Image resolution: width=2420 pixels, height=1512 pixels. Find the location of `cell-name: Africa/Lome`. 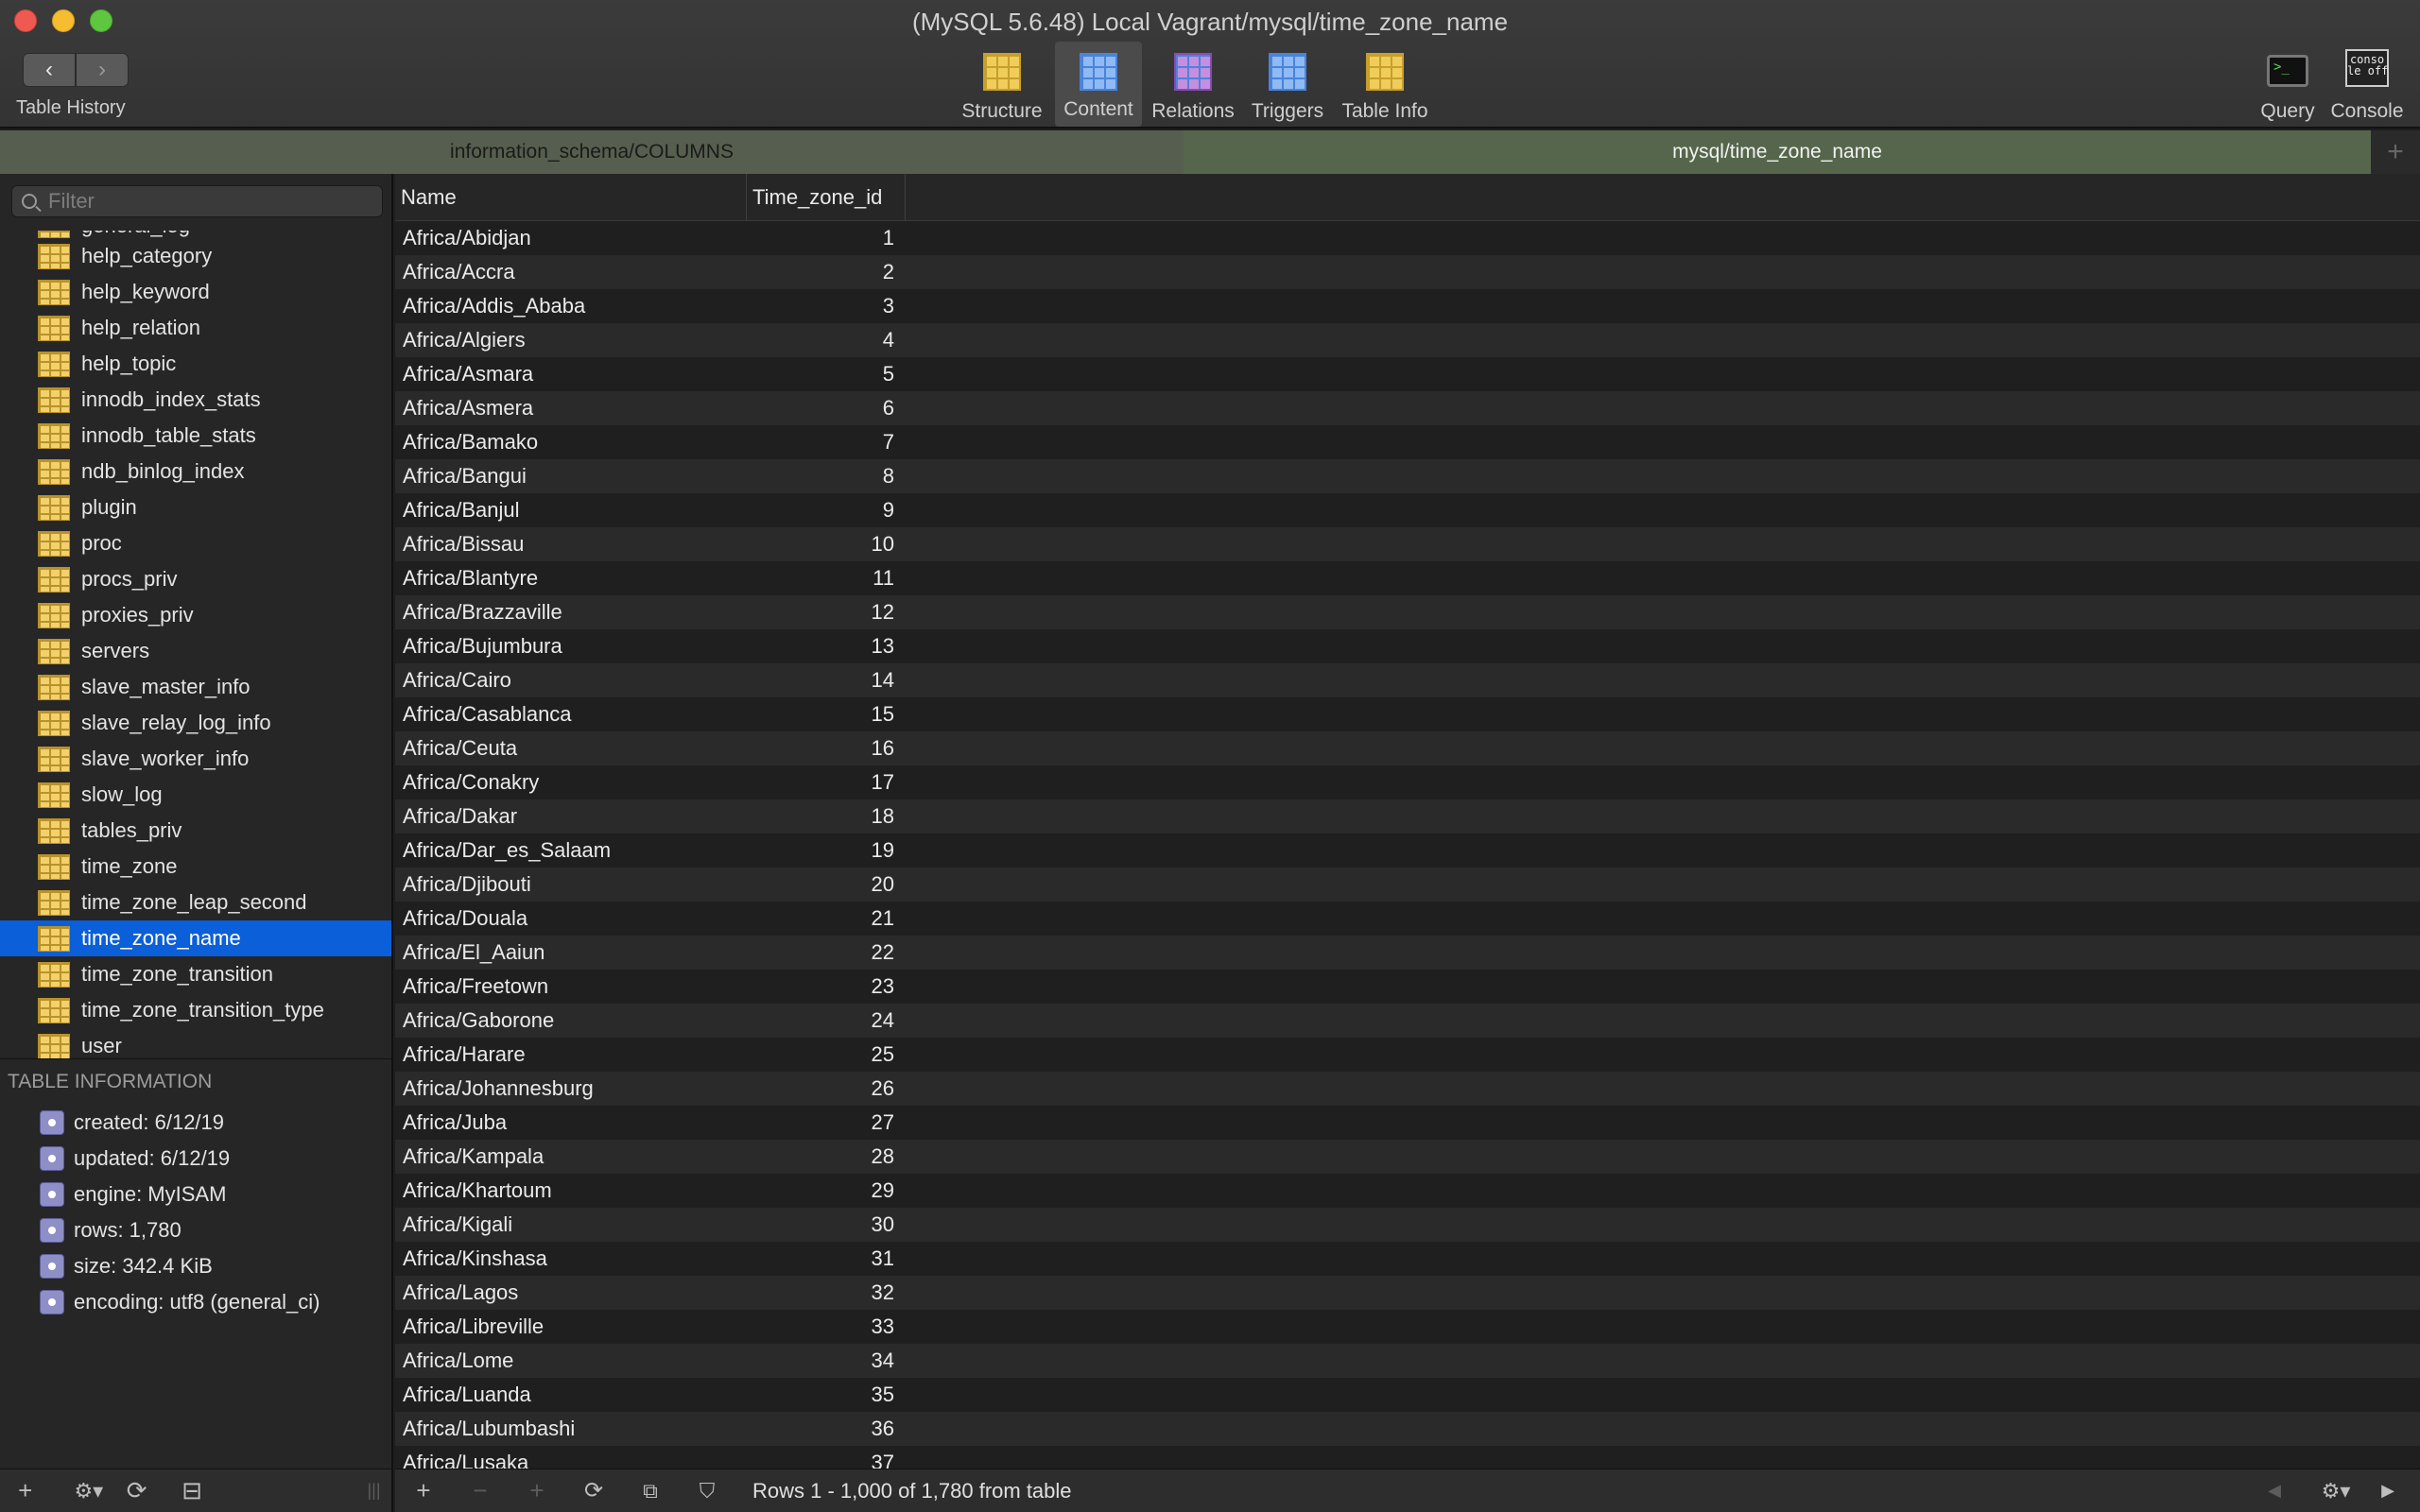

cell-name: Africa/Lome is located at coordinates (571, 1361).